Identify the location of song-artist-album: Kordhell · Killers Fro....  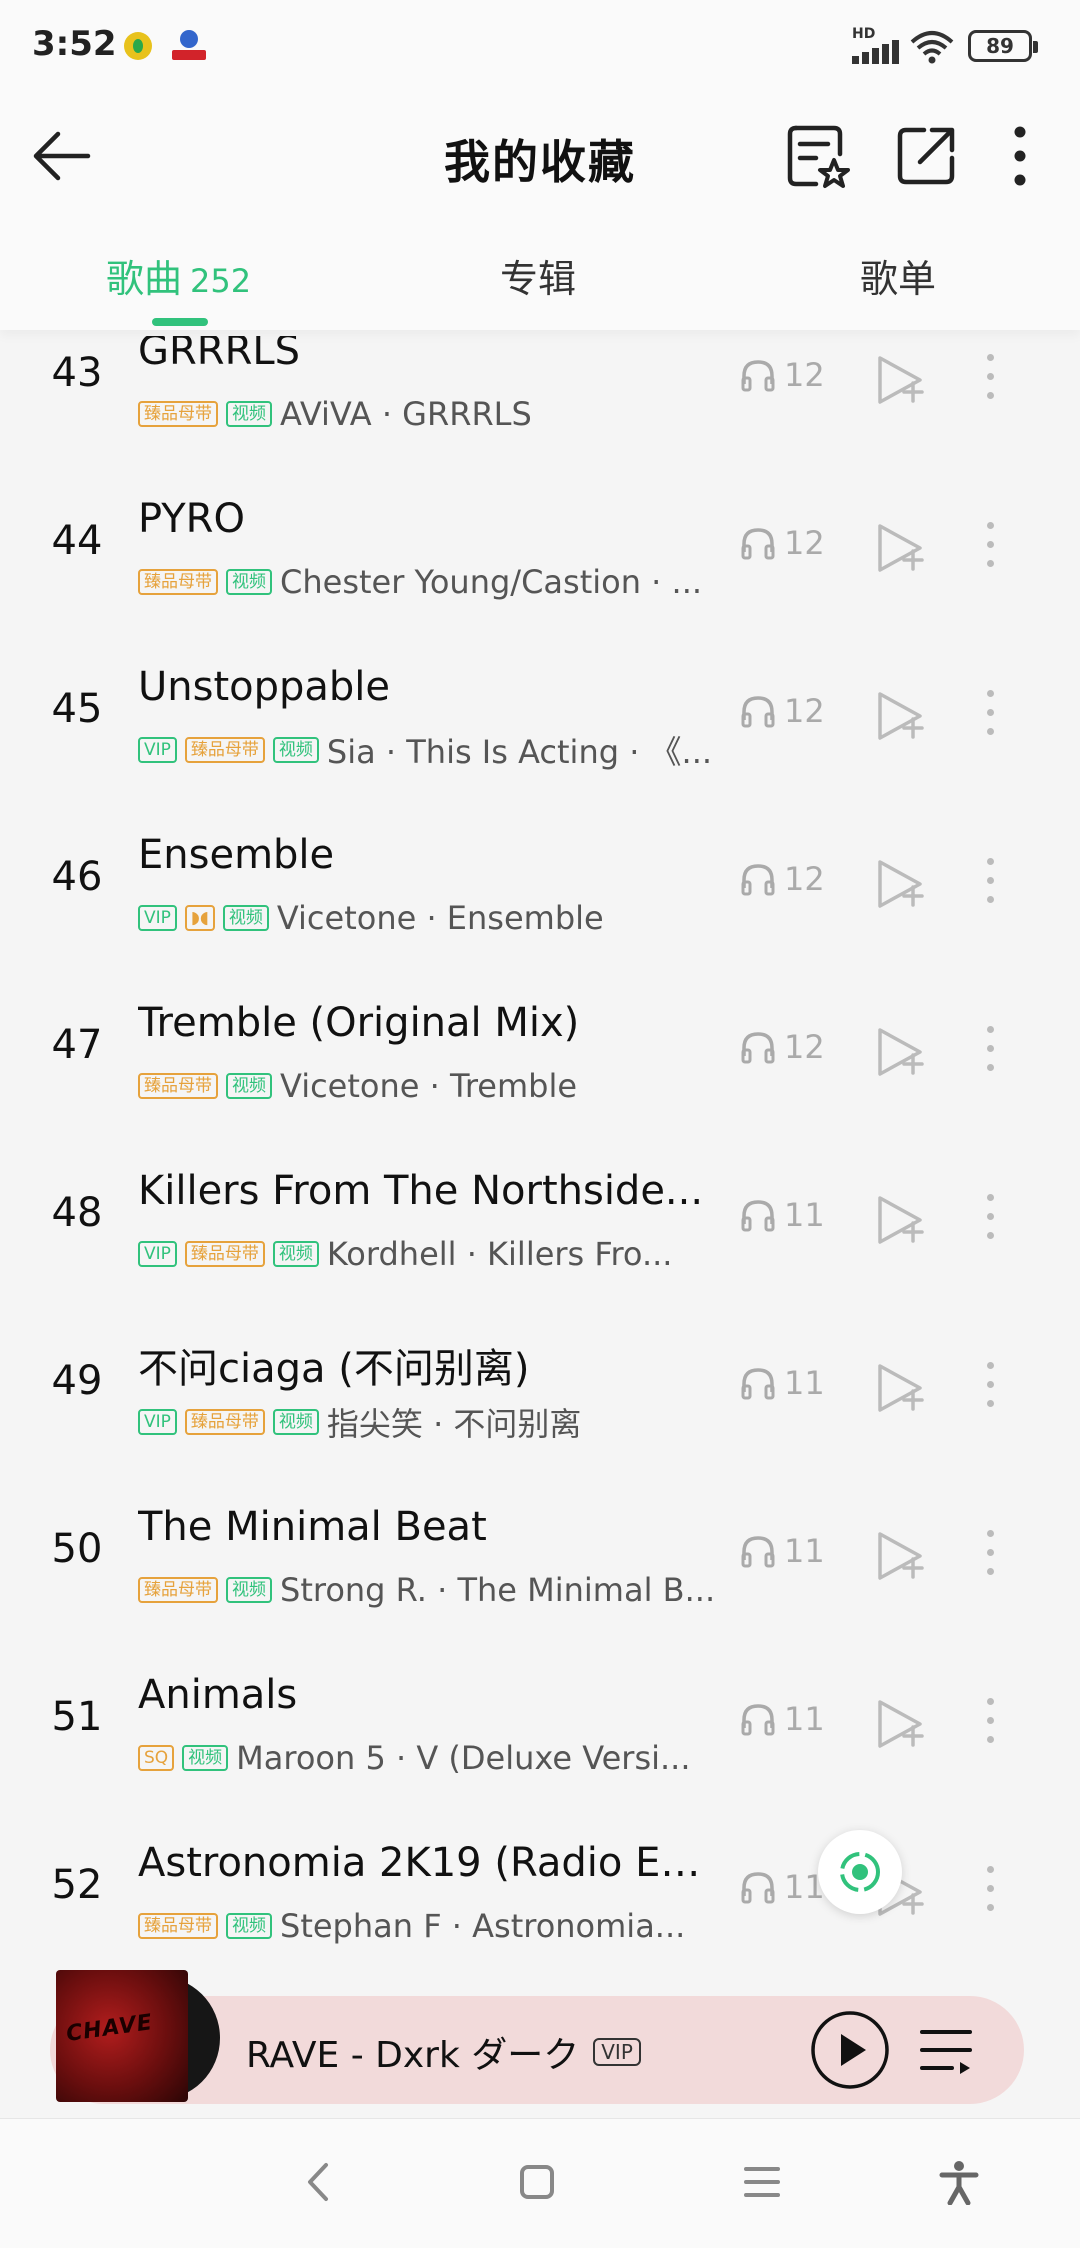
(499, 1254).